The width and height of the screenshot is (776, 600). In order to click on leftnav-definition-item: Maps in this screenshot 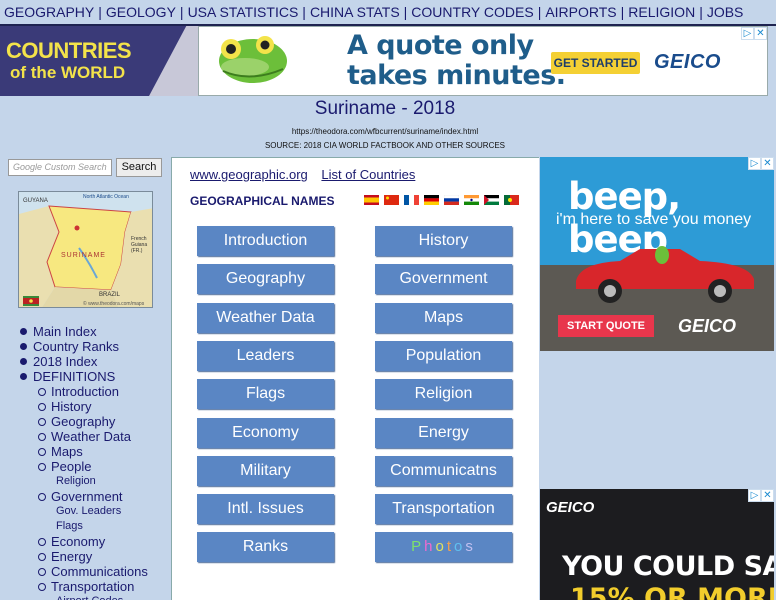, I will do `click(93, 451)`.